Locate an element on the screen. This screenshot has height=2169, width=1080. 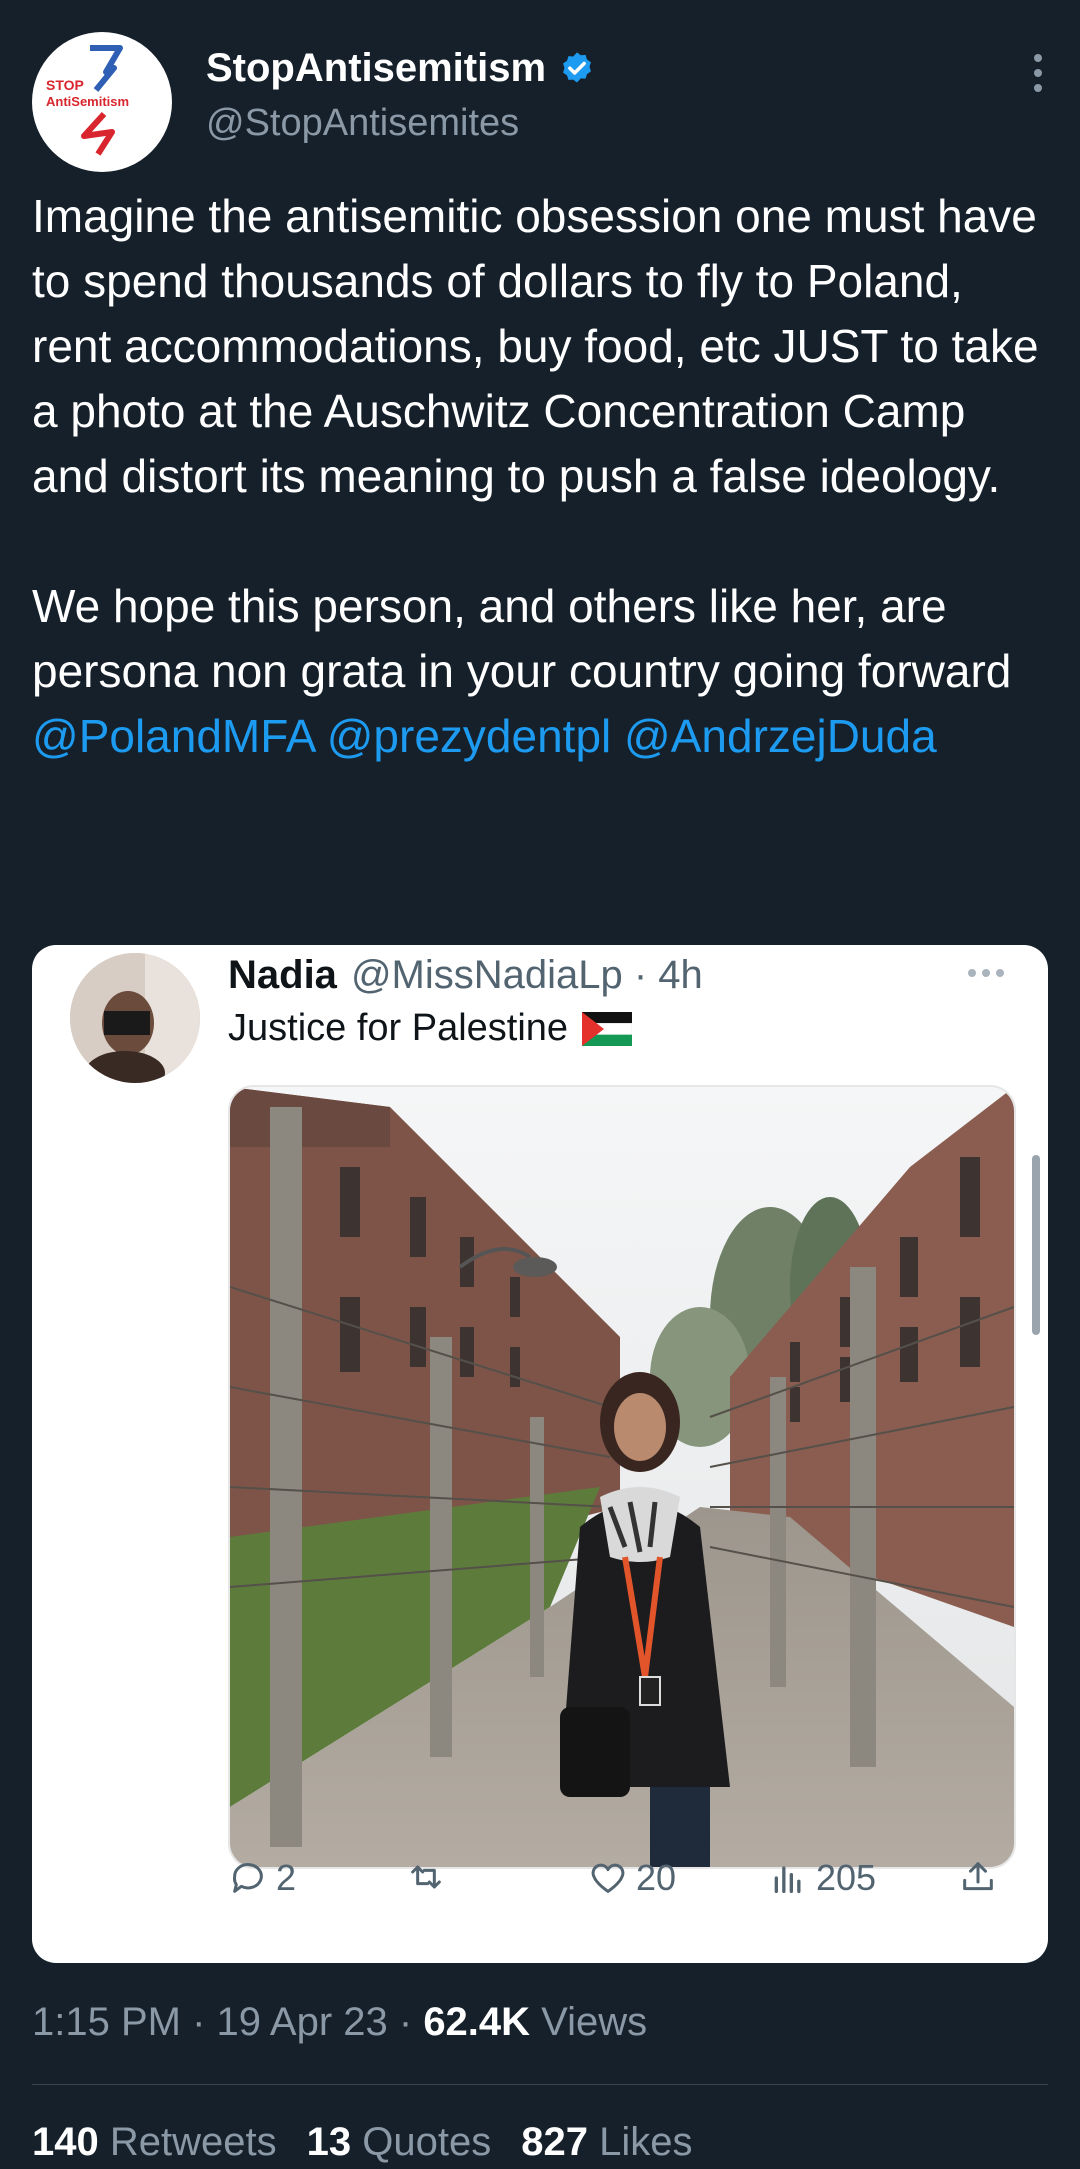
palestine-flag-icon is located at coordinates (607, 1028).